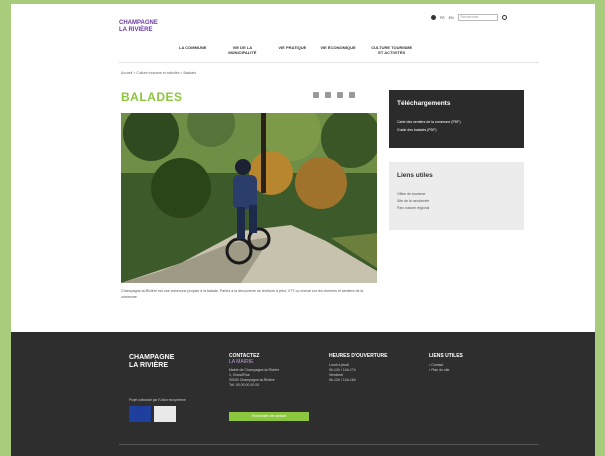 The height and width of the screenshot is (456, 605). What do you see at coordinates (337, 50) in the screenshot?
I see `nav-item: VIE ÉCONOMIQUE` at bounding box center [337, 50].